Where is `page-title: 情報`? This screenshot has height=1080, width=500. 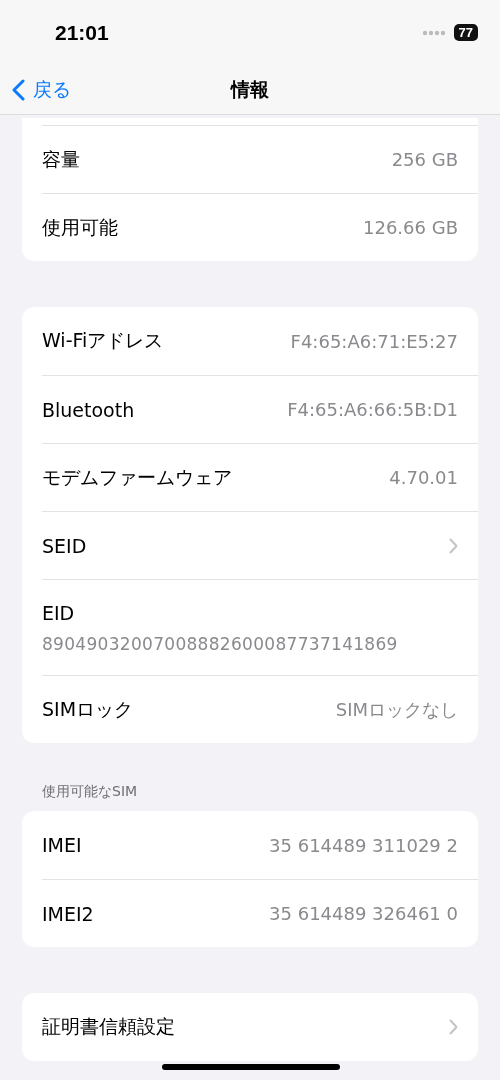 page-title: 情報 is located at coordinates (250, 89).